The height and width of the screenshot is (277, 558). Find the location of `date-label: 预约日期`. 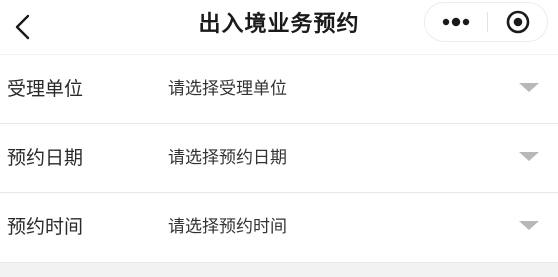

date-label: 预约日期 is located at coordinates (45, 158).